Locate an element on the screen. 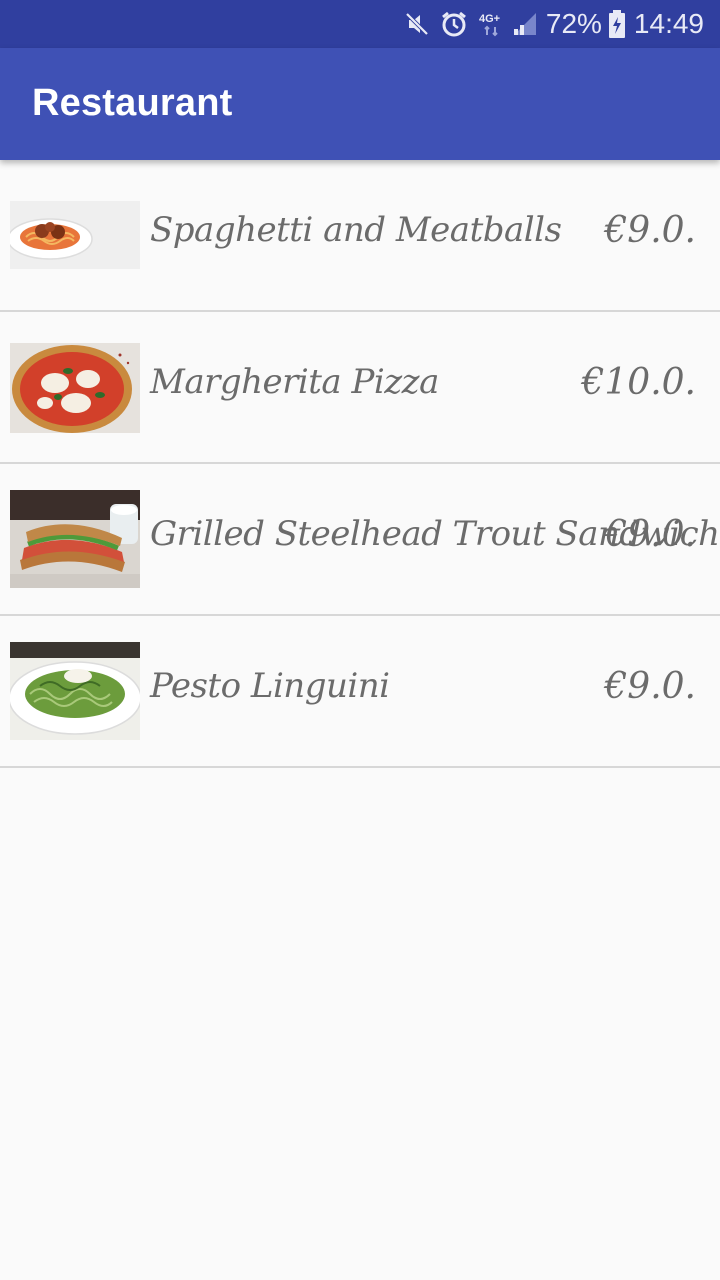  clock: 14:49 is located at coordinates (668, 23).